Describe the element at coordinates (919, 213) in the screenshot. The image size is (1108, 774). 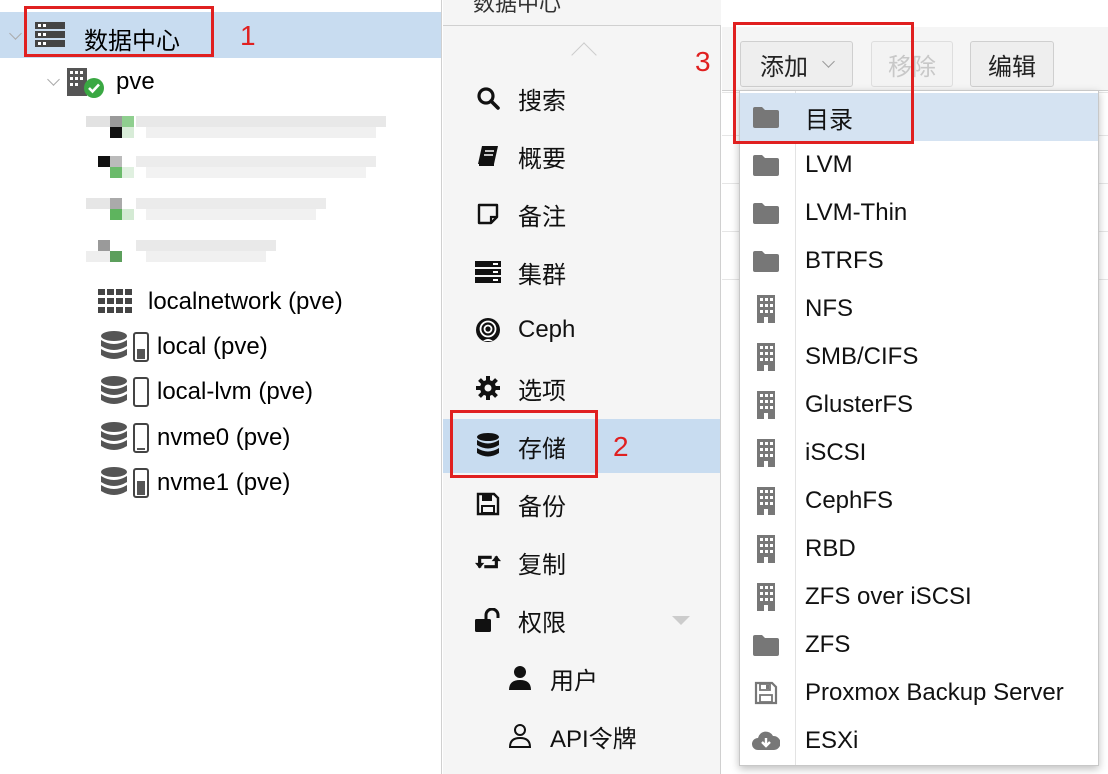
I see `menu-item-lvm-thin: LVM-Thin` at that location.